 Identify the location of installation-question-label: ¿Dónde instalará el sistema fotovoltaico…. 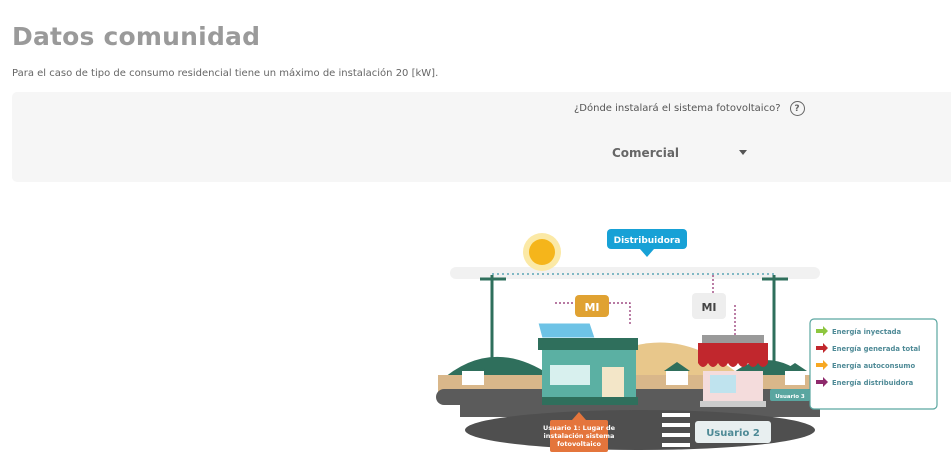
(677, 108).